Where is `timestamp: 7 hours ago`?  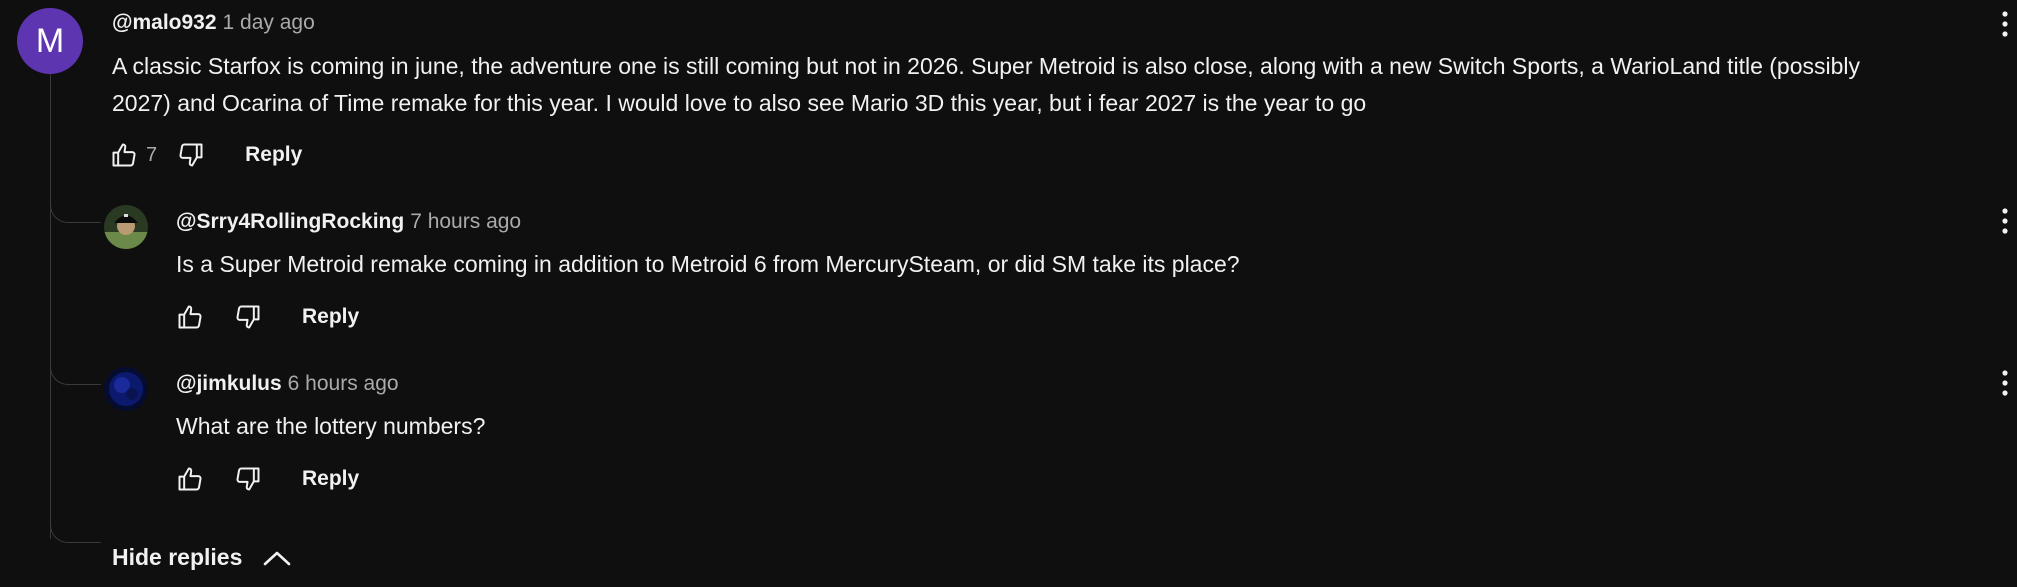 timestamp: 7 hours ago is located at coordinates (465, 221).